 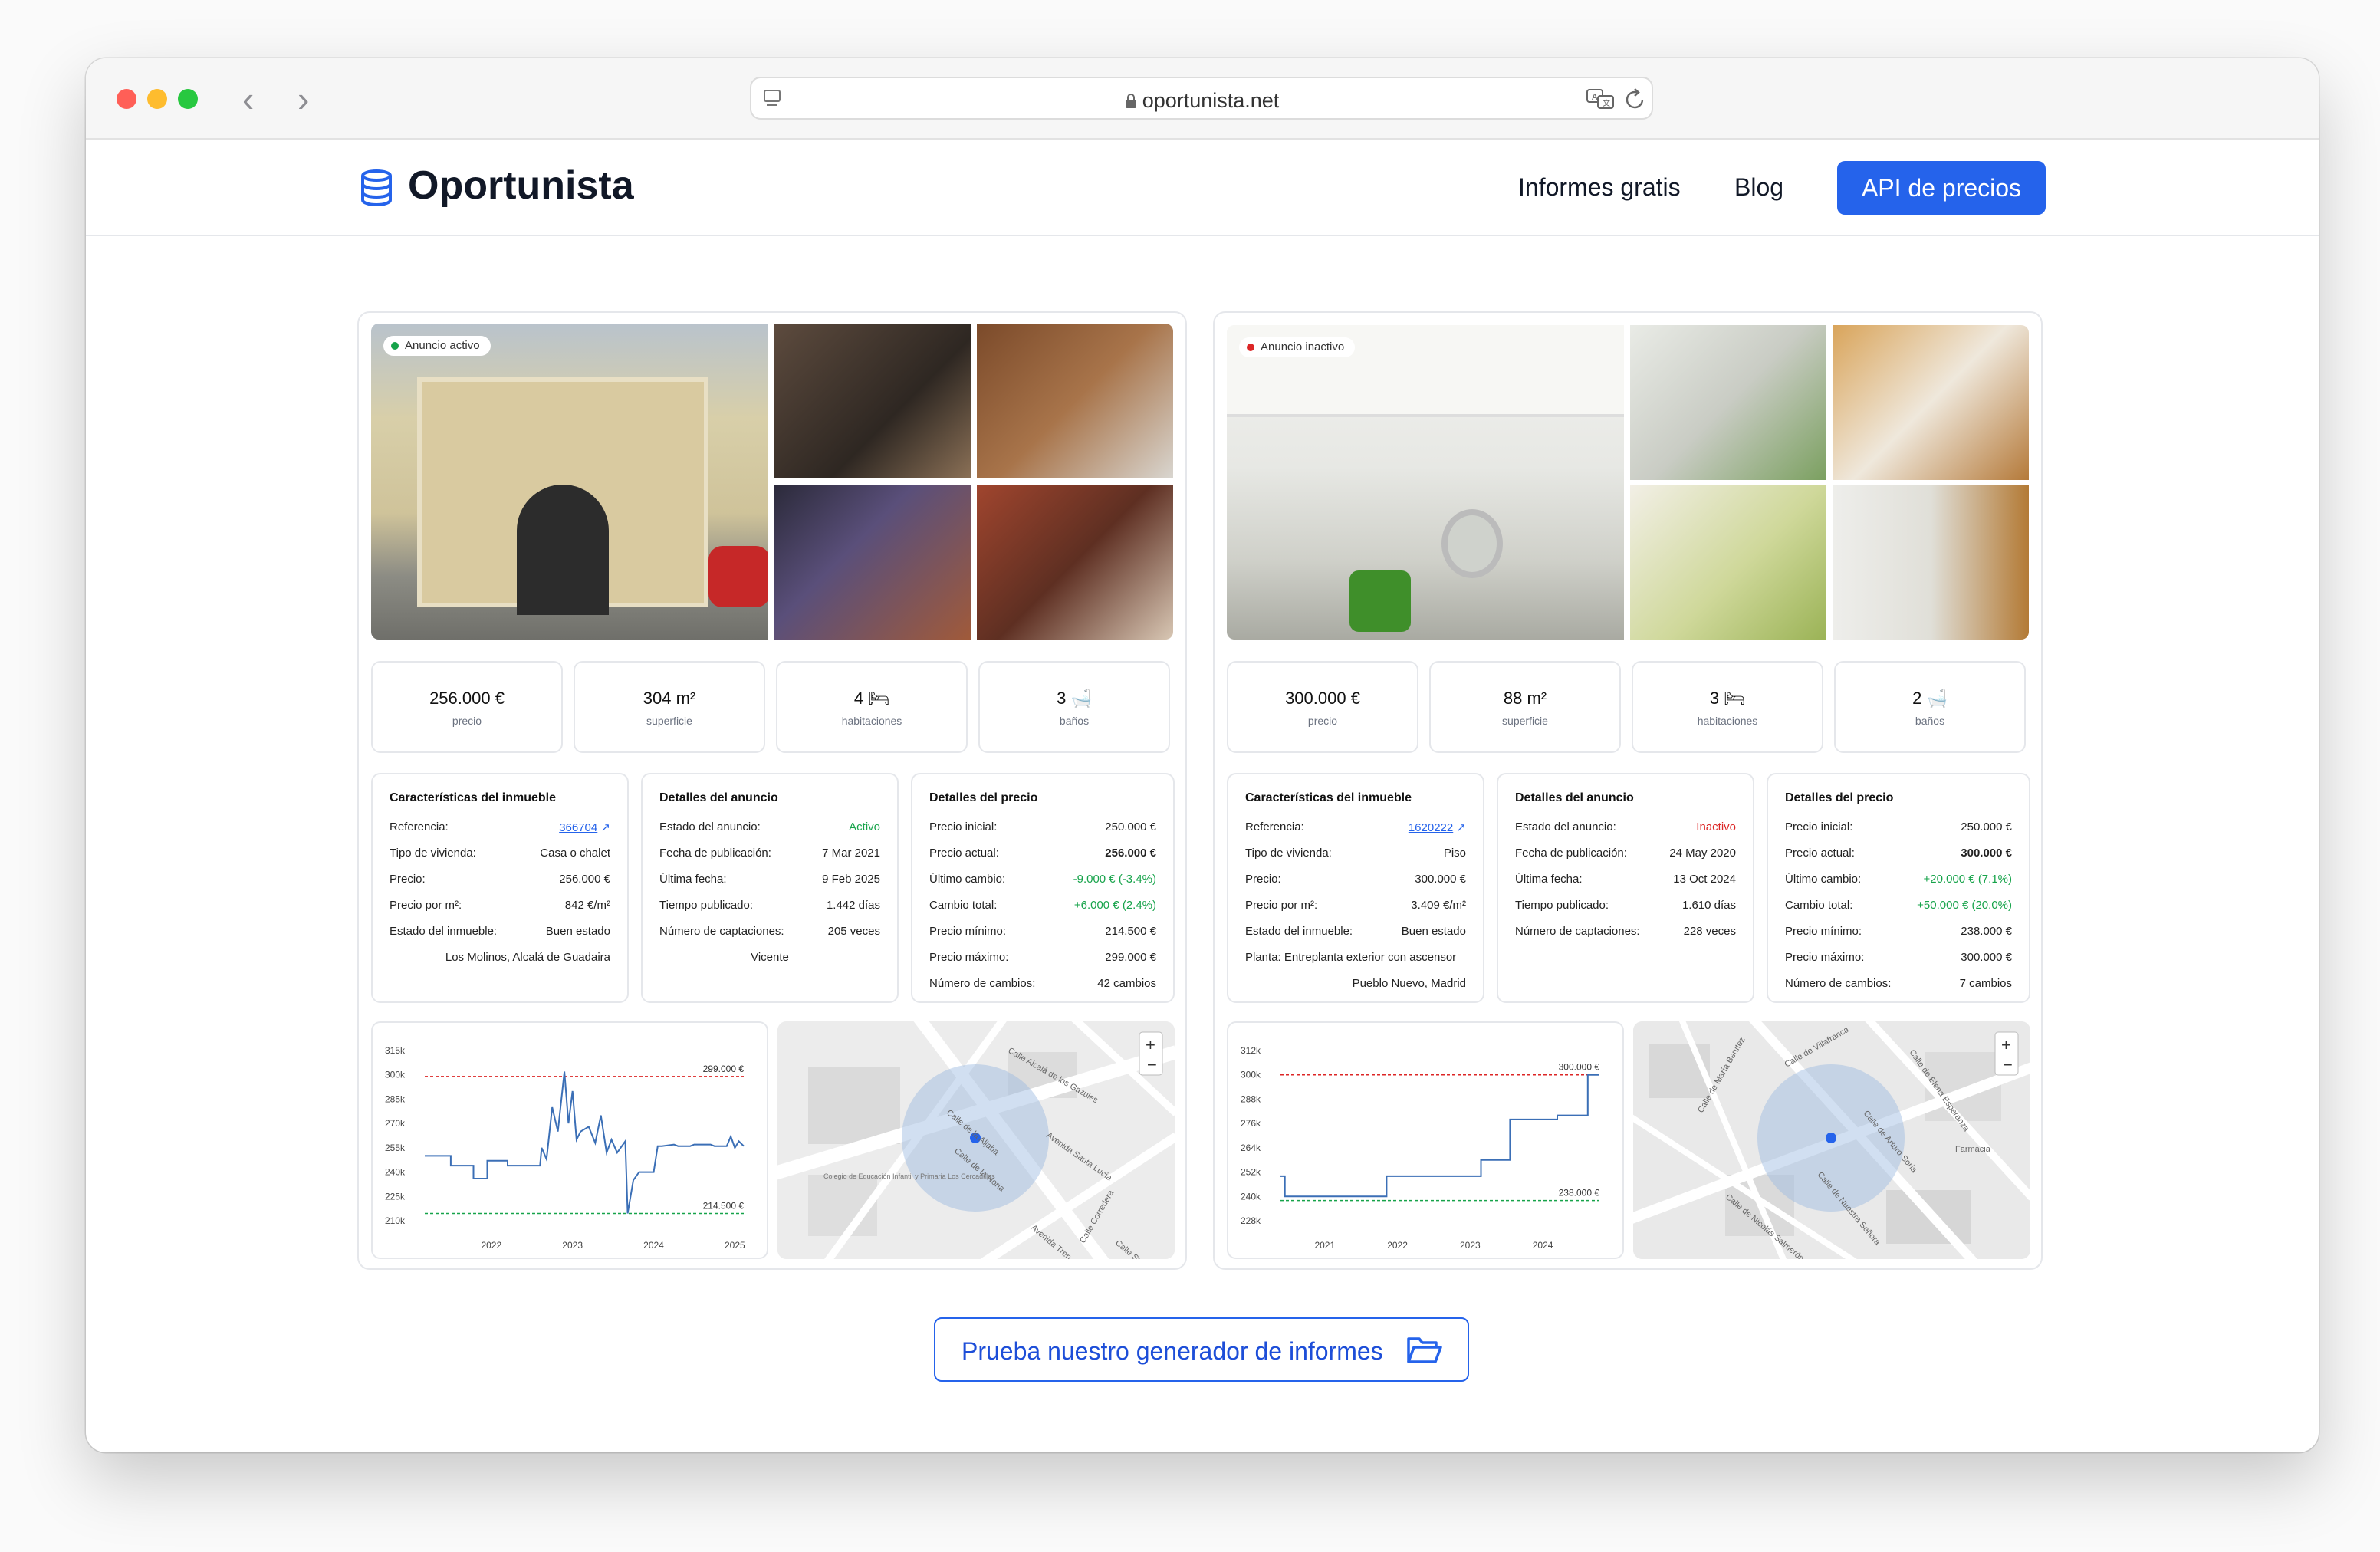 I want to click on y-tick-label: 252k, so click(x=1251, y=1172).